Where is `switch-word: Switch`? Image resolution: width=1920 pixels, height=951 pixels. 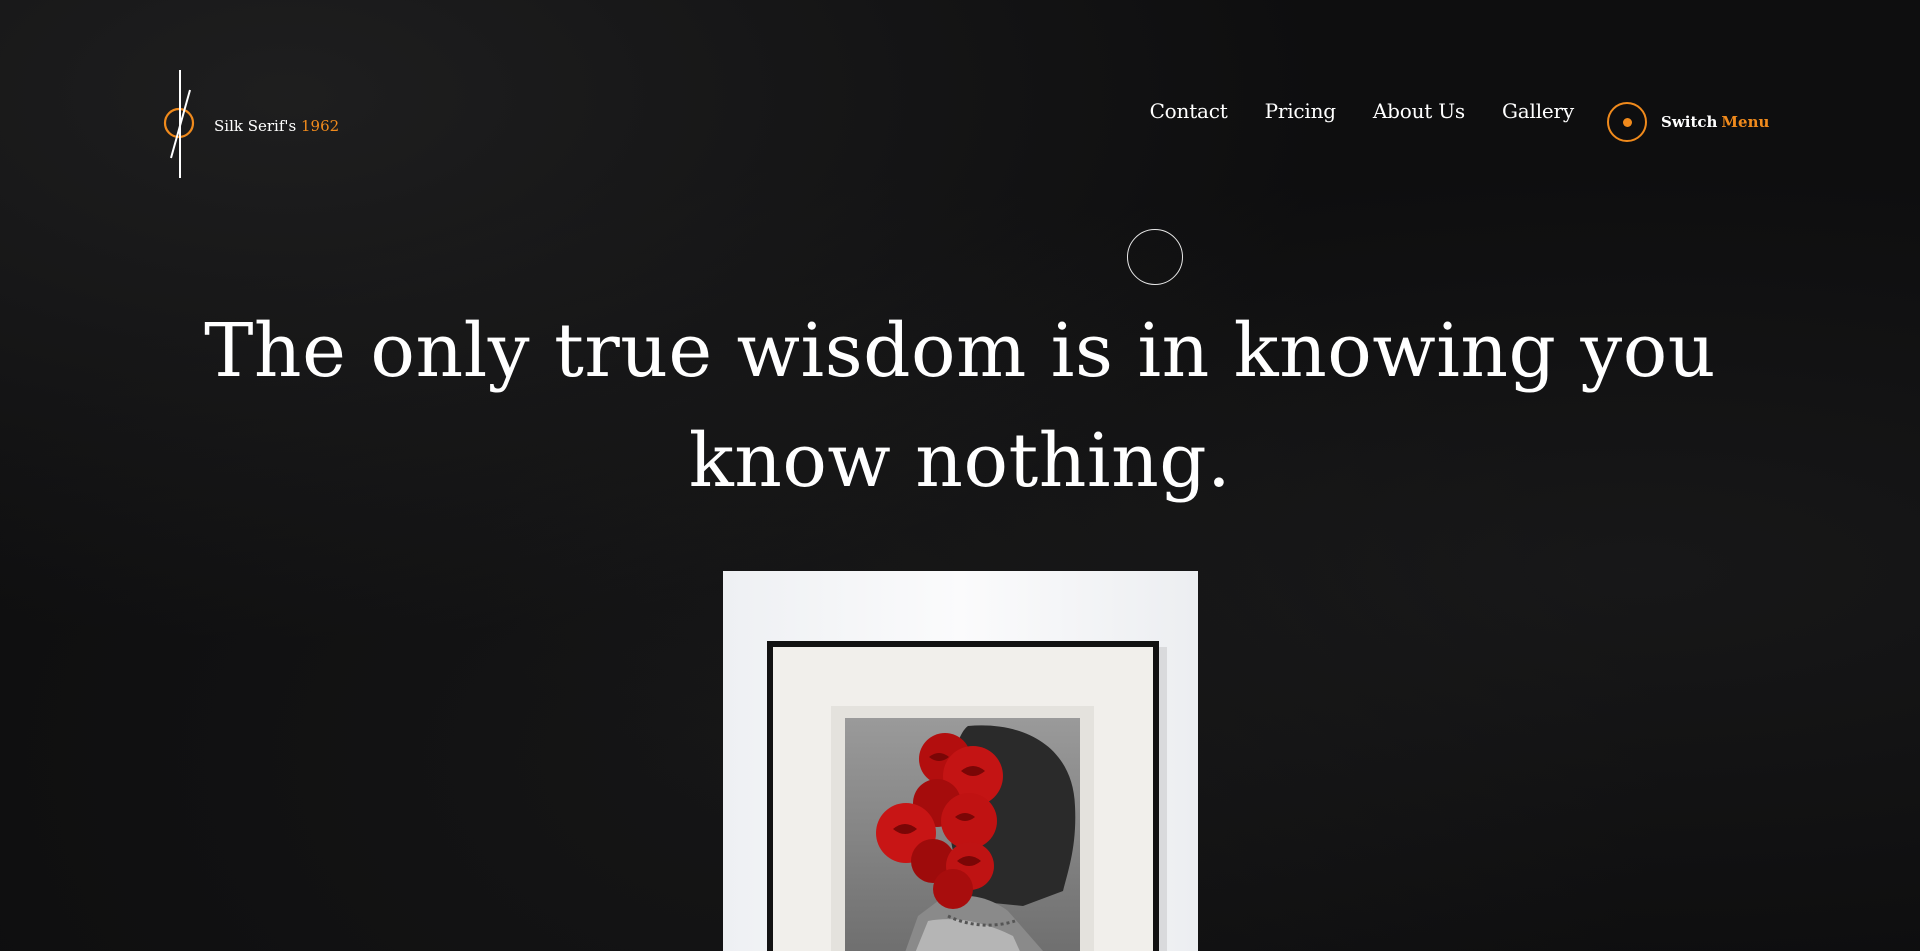
switch-word: Switch is located at coordinates (1689, 122).